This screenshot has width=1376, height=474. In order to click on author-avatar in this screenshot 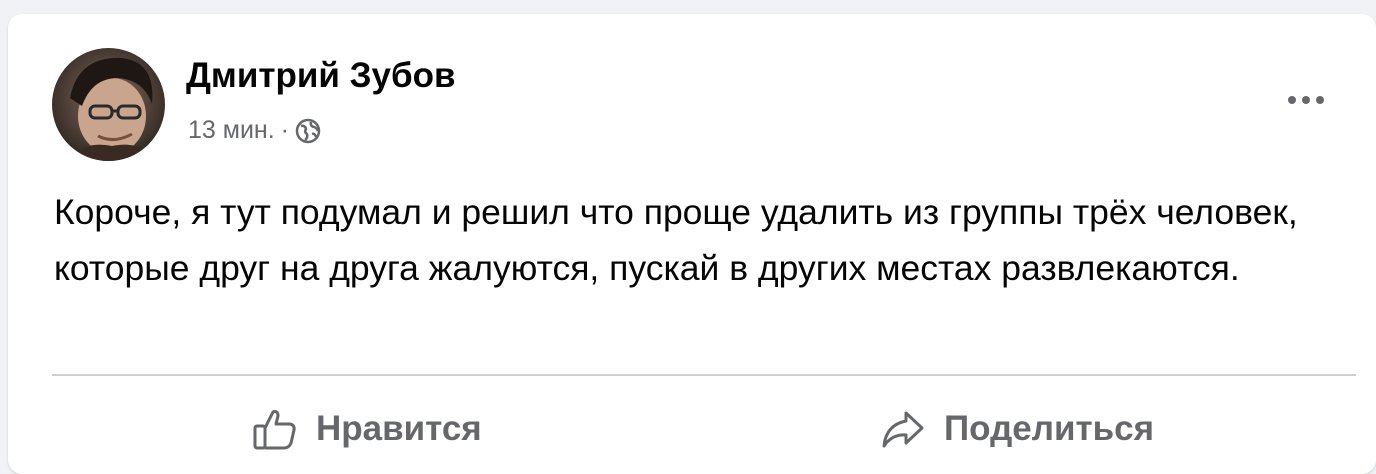, I will do `click(108, 104)`.